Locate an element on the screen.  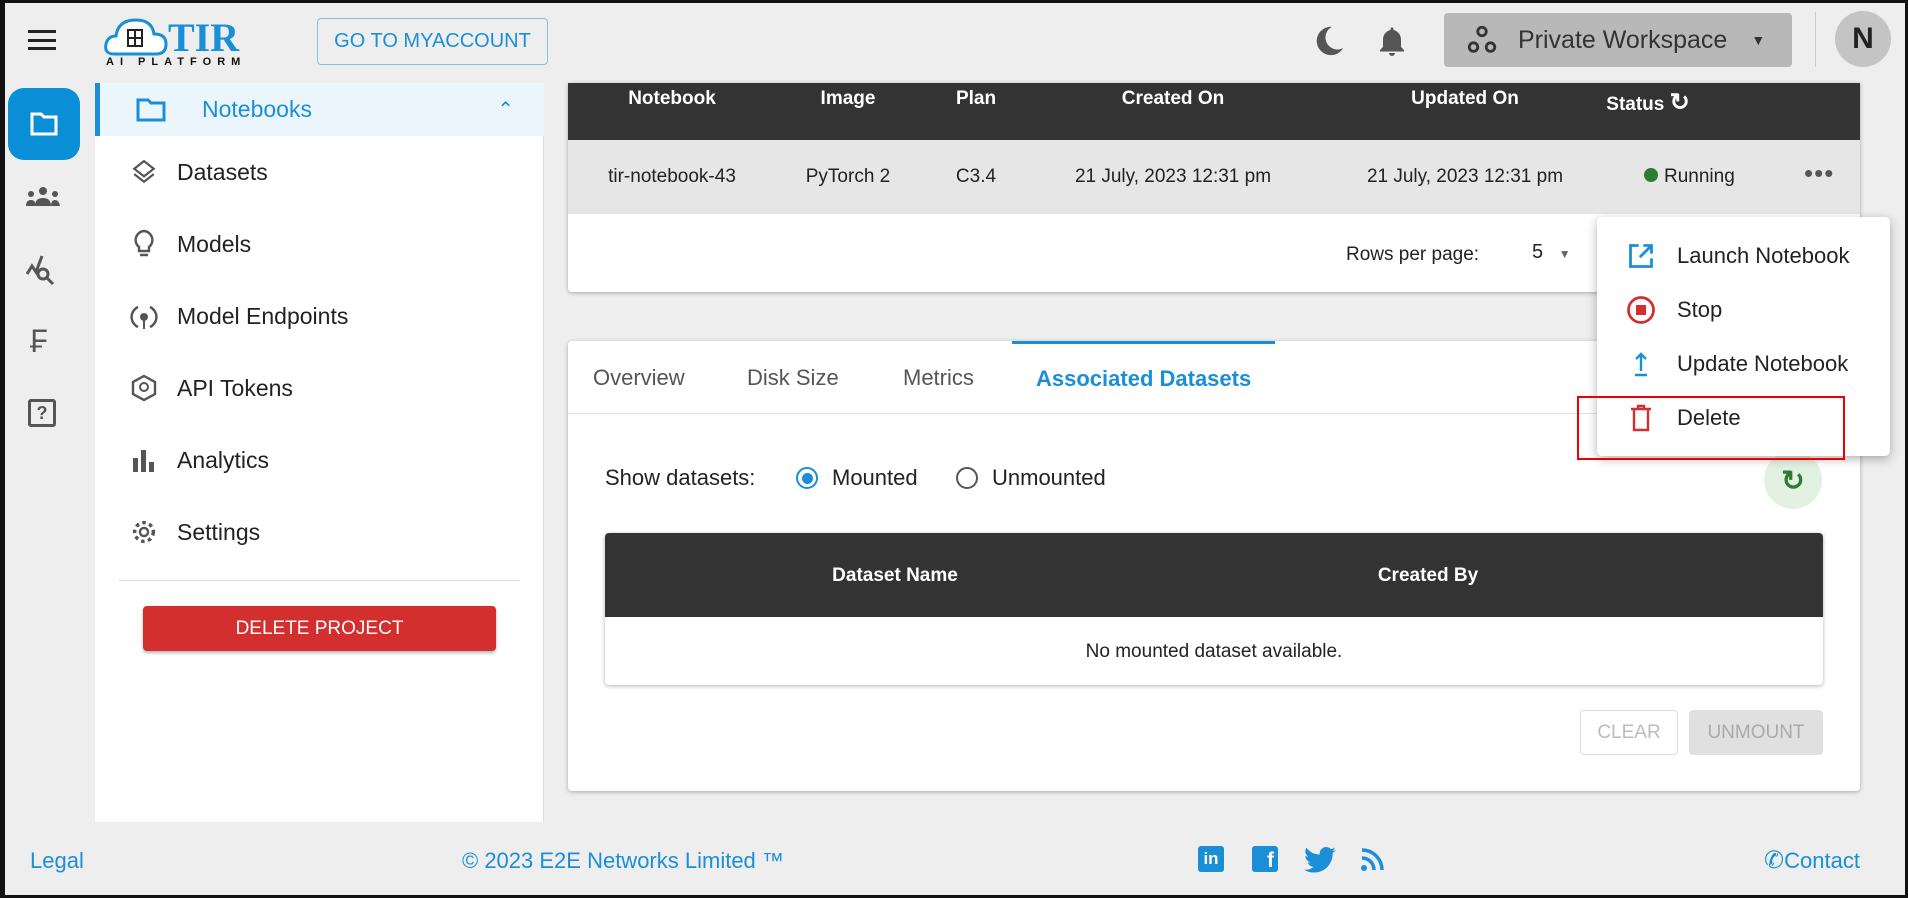
rows-per-page-label: Rows per page: is located at coordinates (1413, 254).